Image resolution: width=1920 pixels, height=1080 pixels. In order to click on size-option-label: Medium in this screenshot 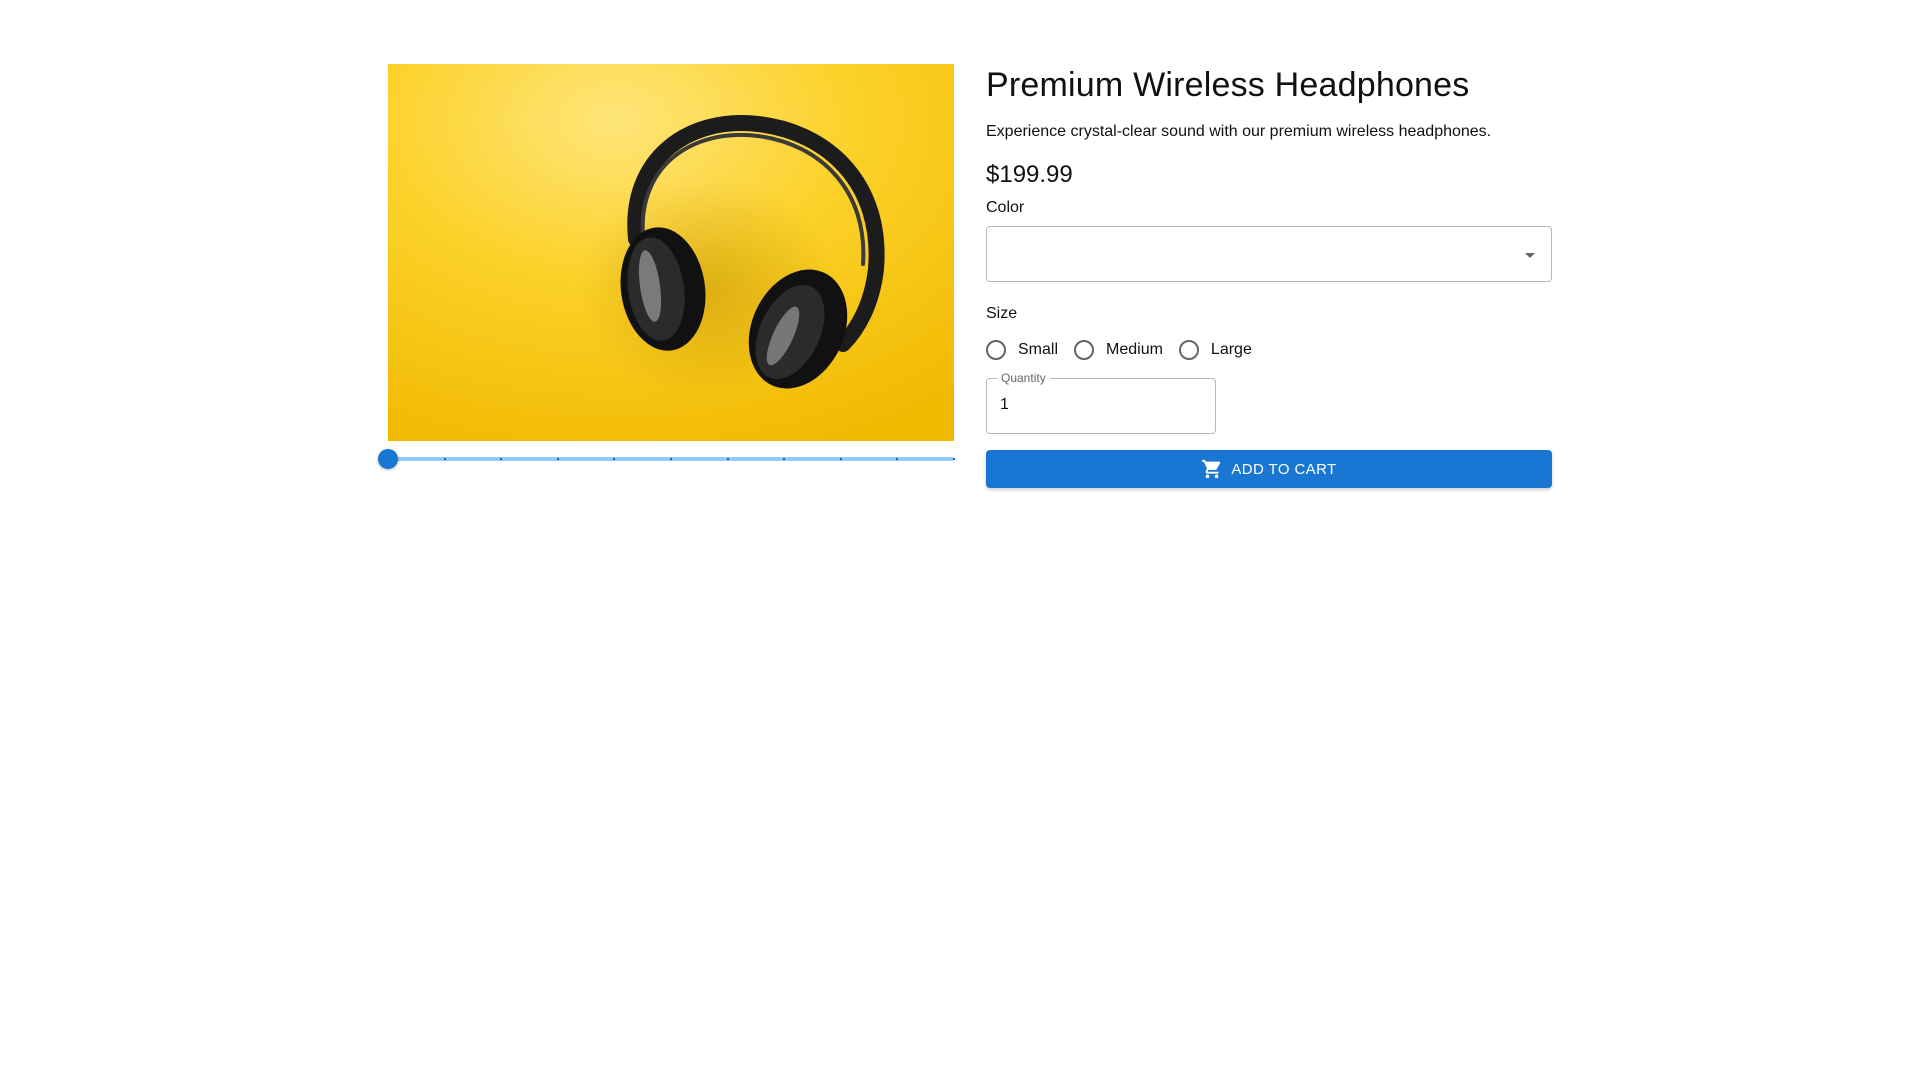, I will do `click(1134, 349)`.